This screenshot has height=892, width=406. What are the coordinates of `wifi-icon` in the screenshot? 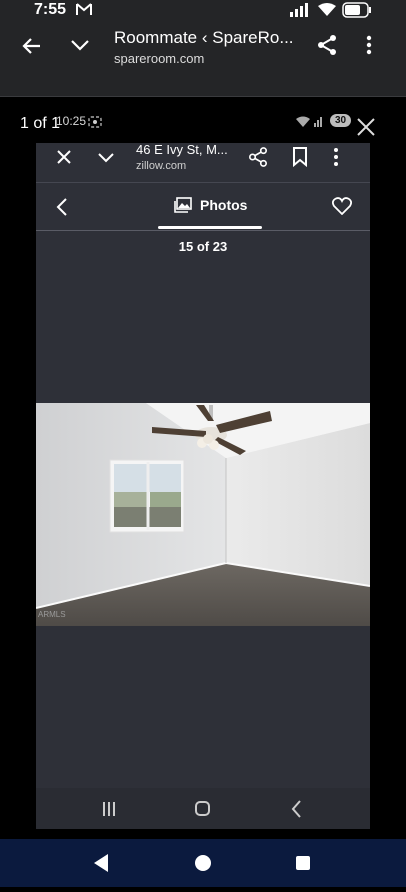 It's located at (327, 9).